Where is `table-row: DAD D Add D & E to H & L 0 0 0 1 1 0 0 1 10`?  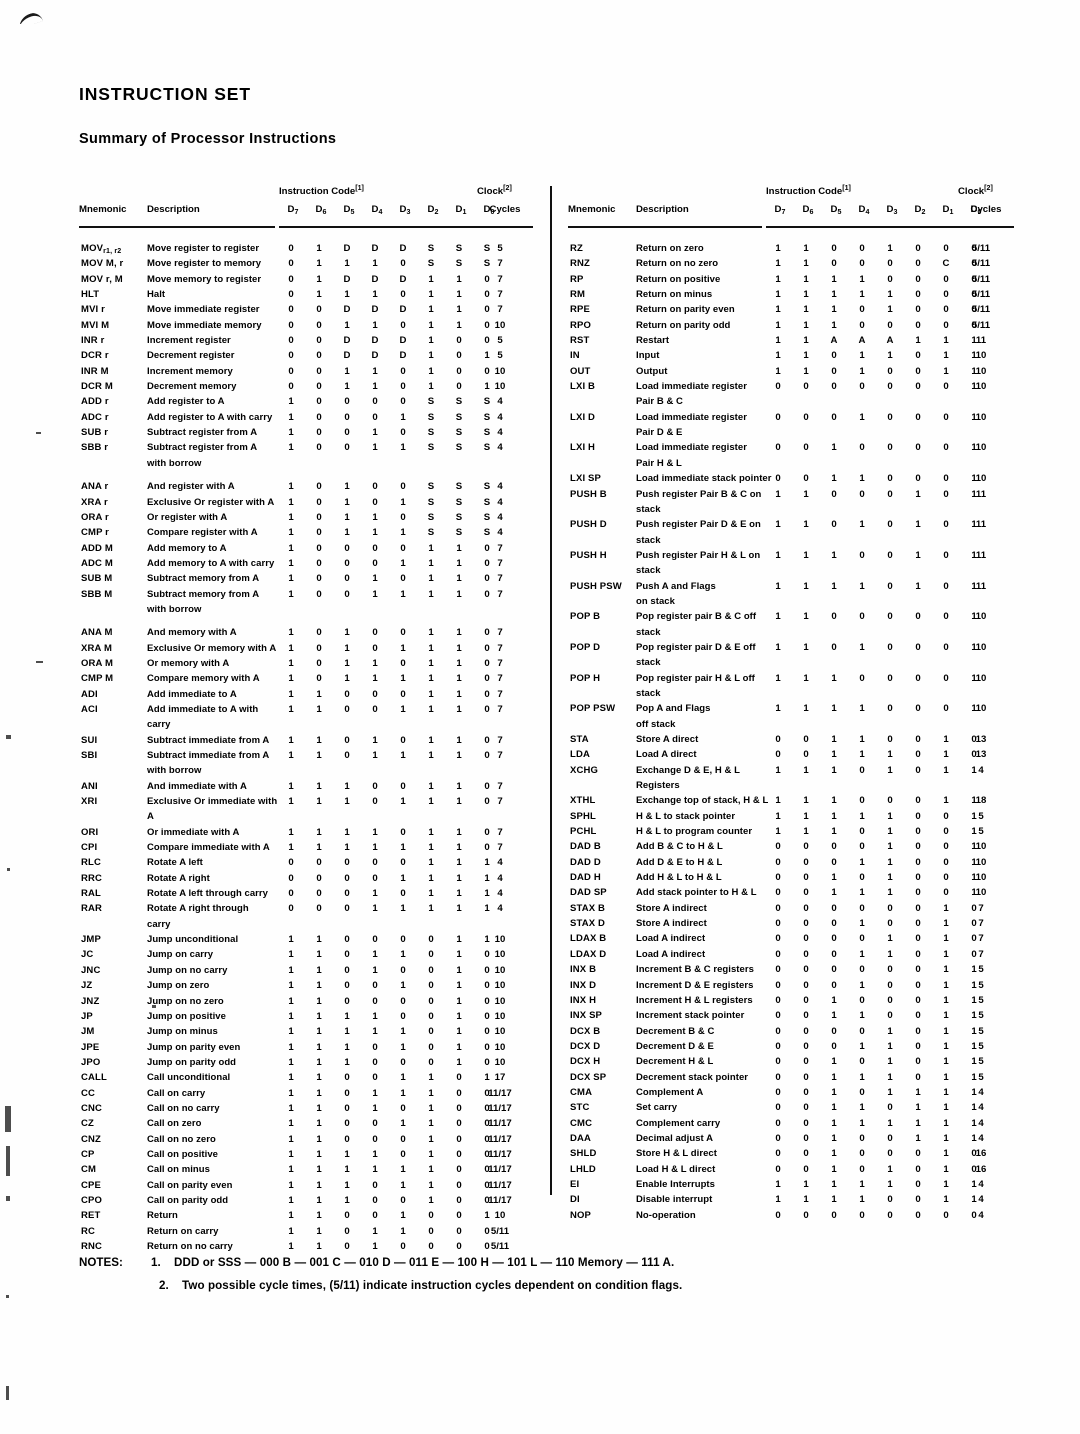 table-row: DAD D Add D & E to H & L 0 0 0 1 1 0 0 1 10 is located at coordinates (794, 864).